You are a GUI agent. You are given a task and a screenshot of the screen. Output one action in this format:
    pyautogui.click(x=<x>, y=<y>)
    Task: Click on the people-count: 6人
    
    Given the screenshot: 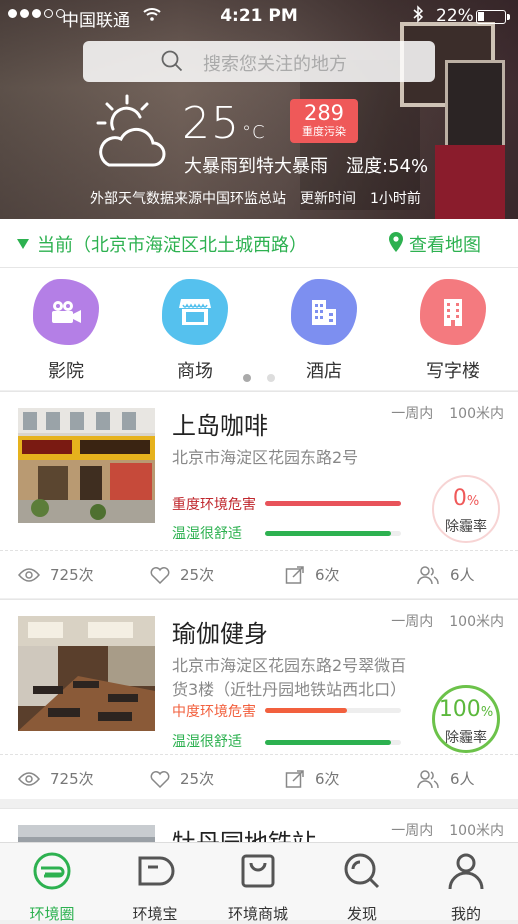 What is the action you would take?
    pyautogui.click(x=462, y=575)
    